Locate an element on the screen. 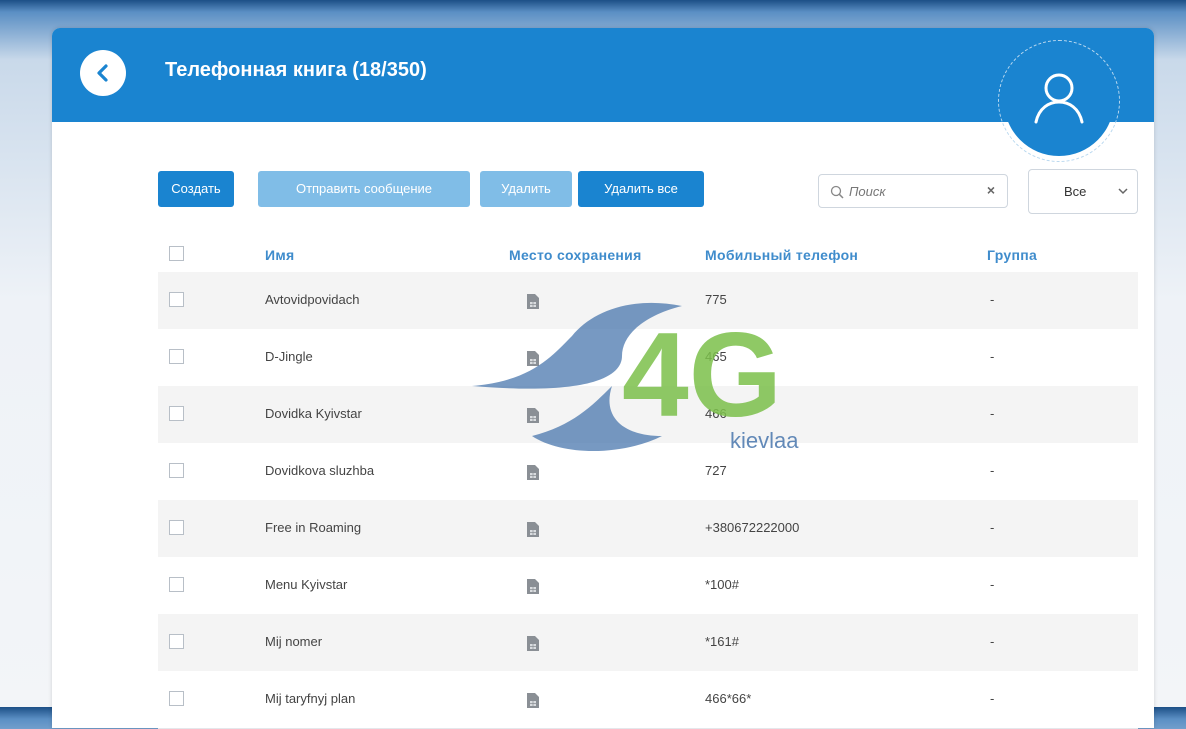 The height and width of the screenshot is (729, 1186). contact-name: D-Jingle is located at coordinates (289, 356).